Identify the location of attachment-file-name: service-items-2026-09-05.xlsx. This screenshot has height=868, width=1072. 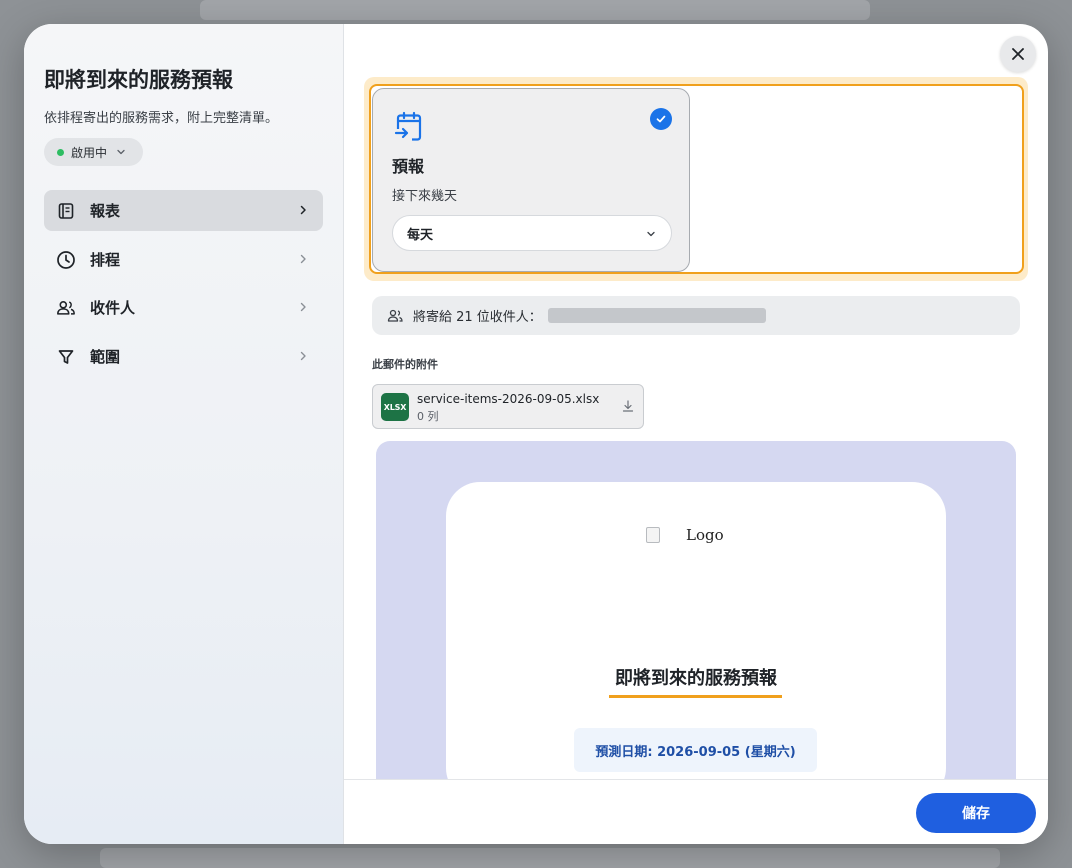
(508, 399).